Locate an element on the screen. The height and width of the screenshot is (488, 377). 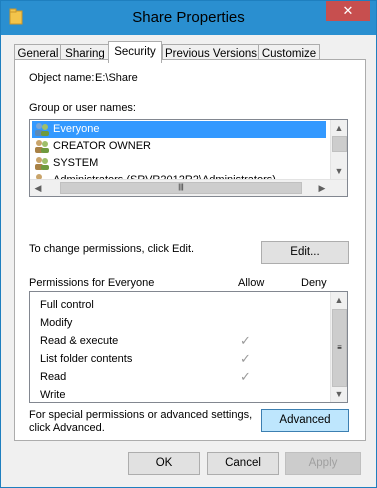
deny-column-header: Deny is located at coordinates (314, 283).